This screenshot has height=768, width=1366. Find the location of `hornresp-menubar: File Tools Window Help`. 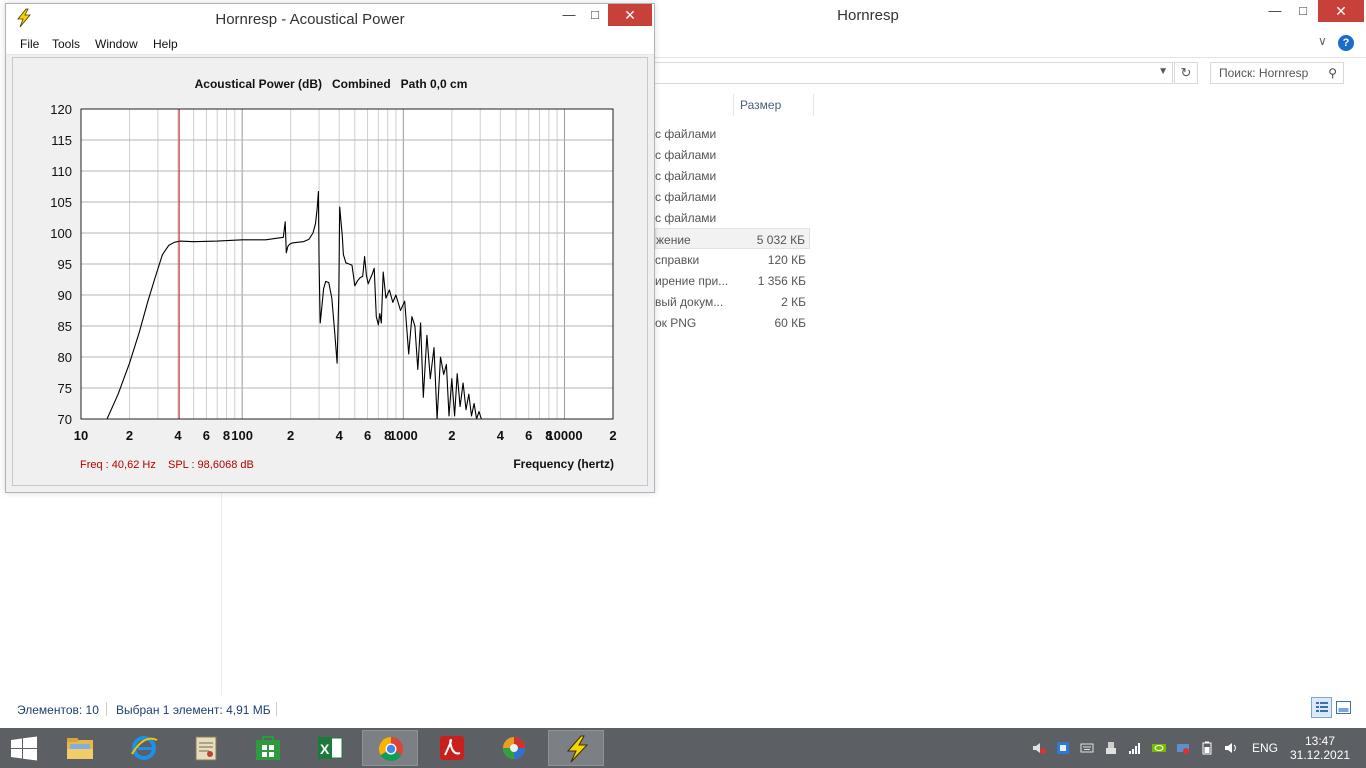

hornresp-menubar: File Tools Window Help is located at coordinates (330, 44).